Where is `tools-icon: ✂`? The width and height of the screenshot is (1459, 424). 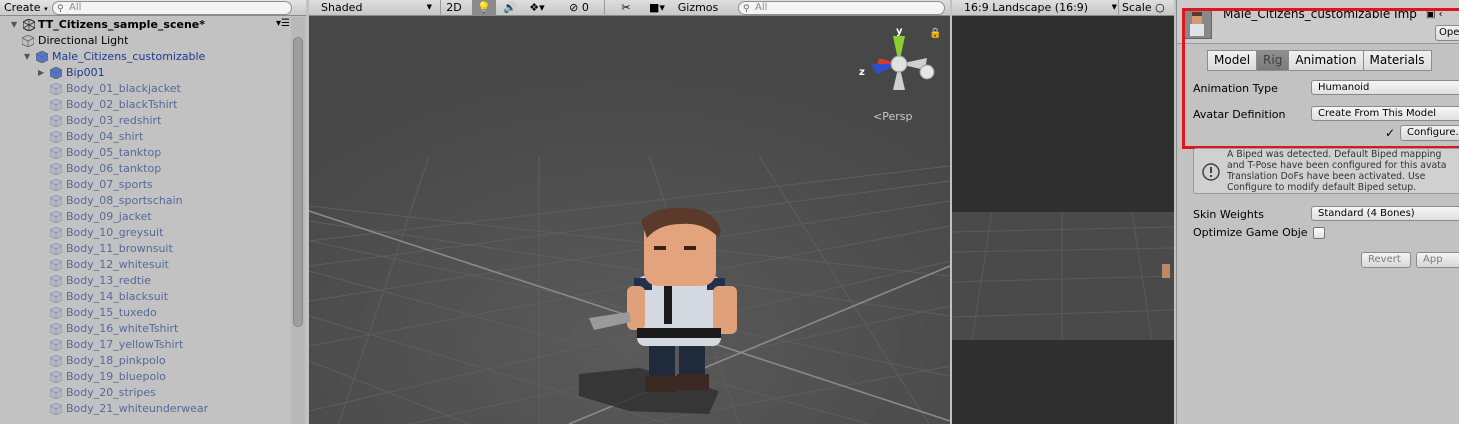
tools-icon: ✂ is located at coordinates (626, 8).